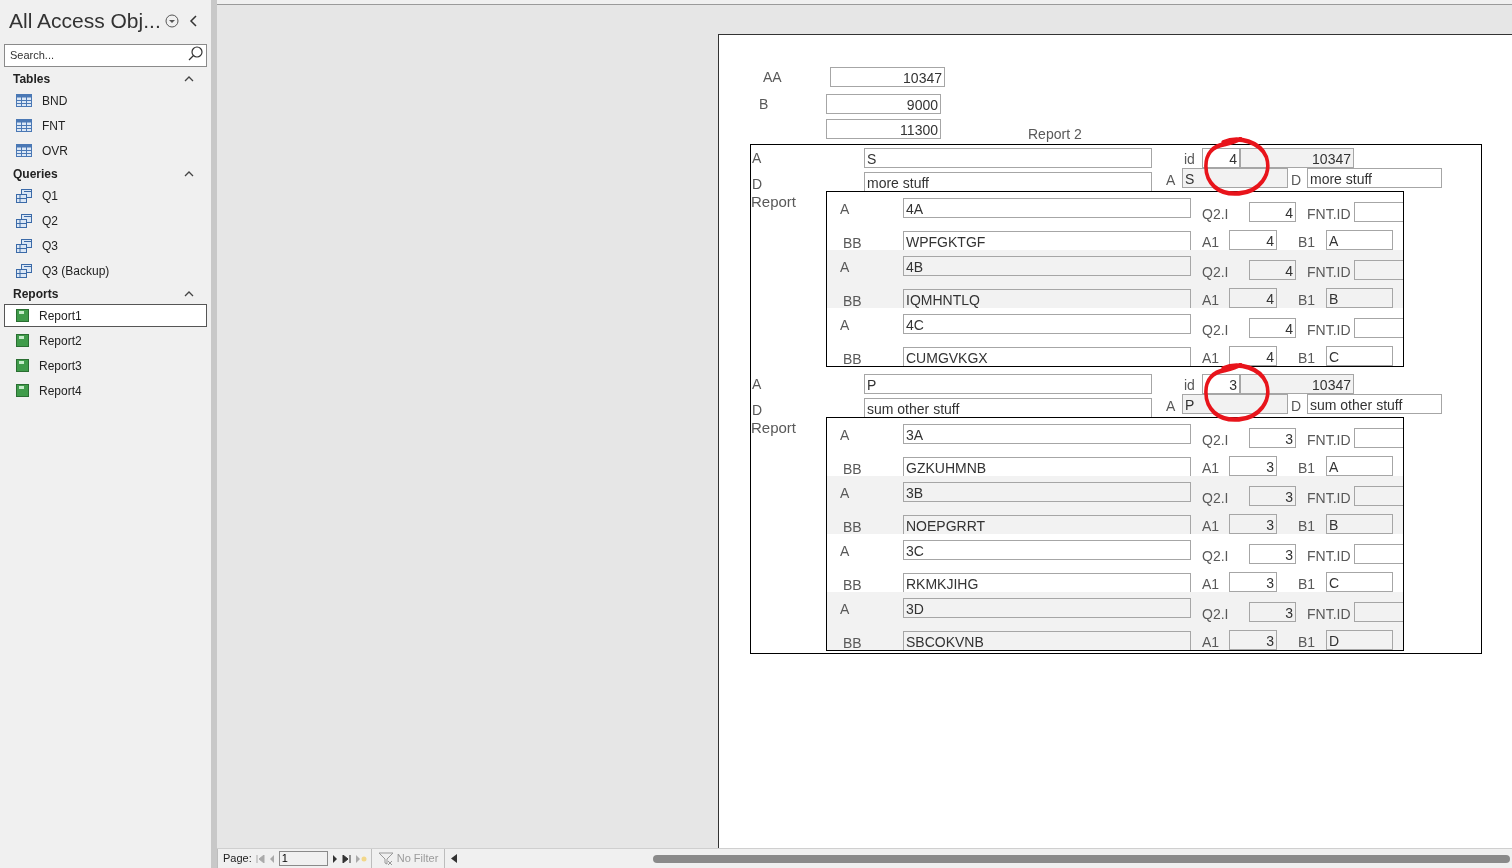 Image resolution: width=1512 pixels, height=868 pixels. What do you see at coordinates (105, 294) in the screenshot?
I see `group-header: Reports` at bounding box center [105, 294].